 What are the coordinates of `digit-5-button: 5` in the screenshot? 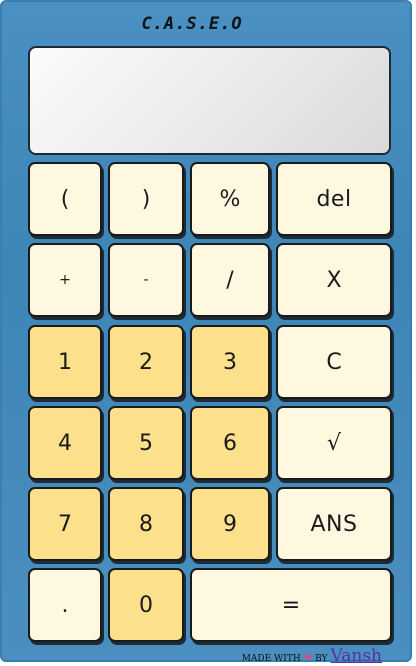 It's located at (146, 443).